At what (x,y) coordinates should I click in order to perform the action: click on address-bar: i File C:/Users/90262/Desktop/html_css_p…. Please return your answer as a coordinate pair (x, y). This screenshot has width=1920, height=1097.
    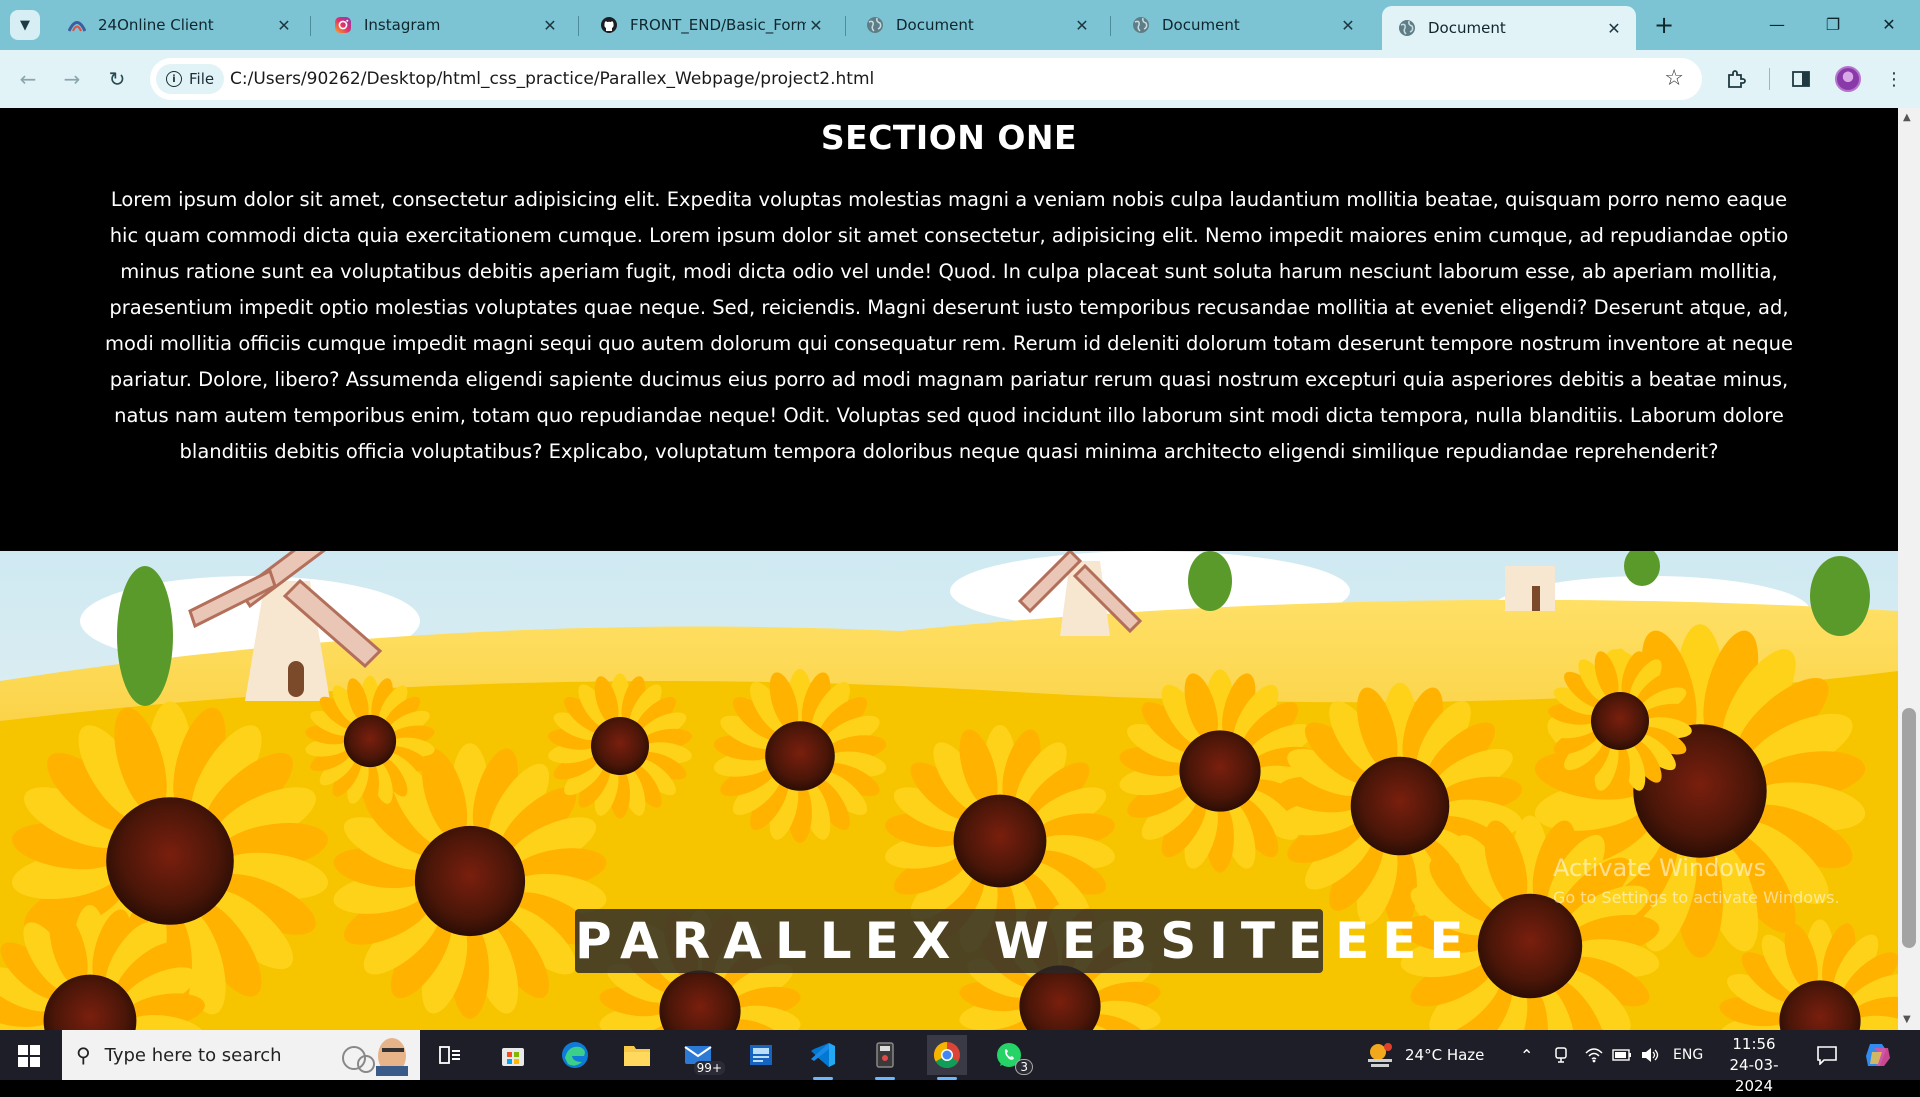
    Looking at the image, I should click on (926, 79).